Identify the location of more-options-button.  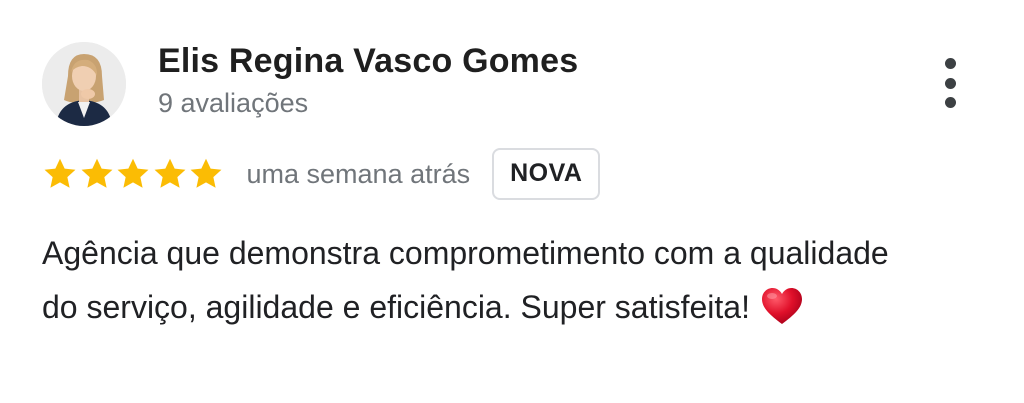
(950, 83).